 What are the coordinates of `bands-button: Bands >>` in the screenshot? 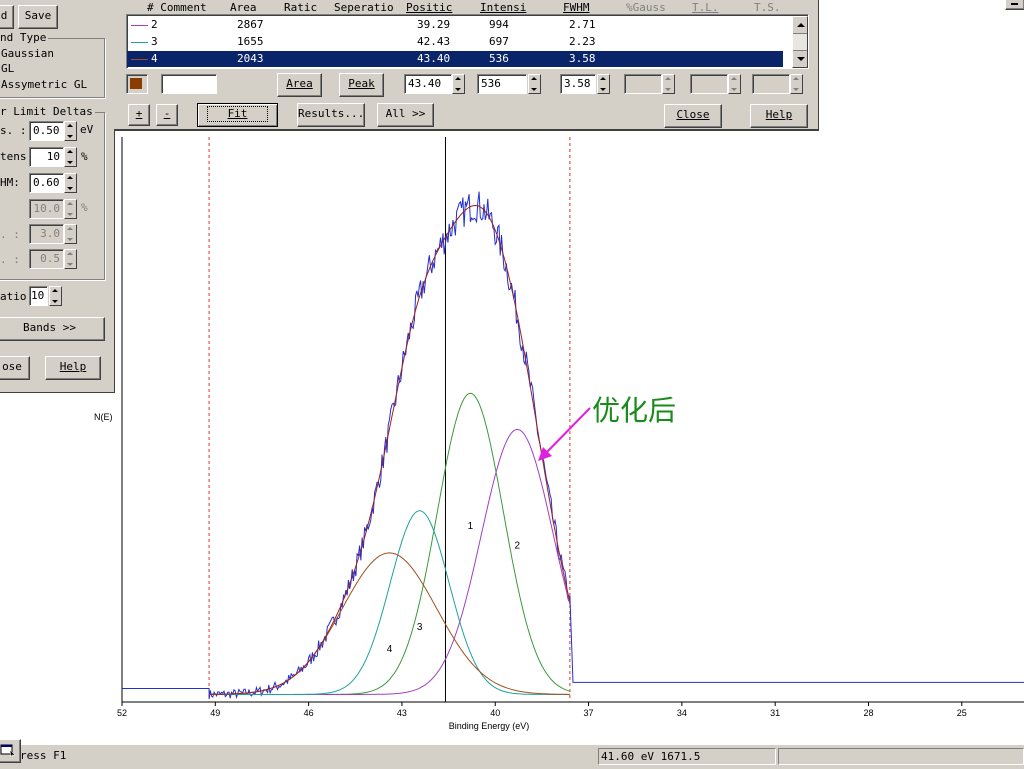 It's located at (52, 329).